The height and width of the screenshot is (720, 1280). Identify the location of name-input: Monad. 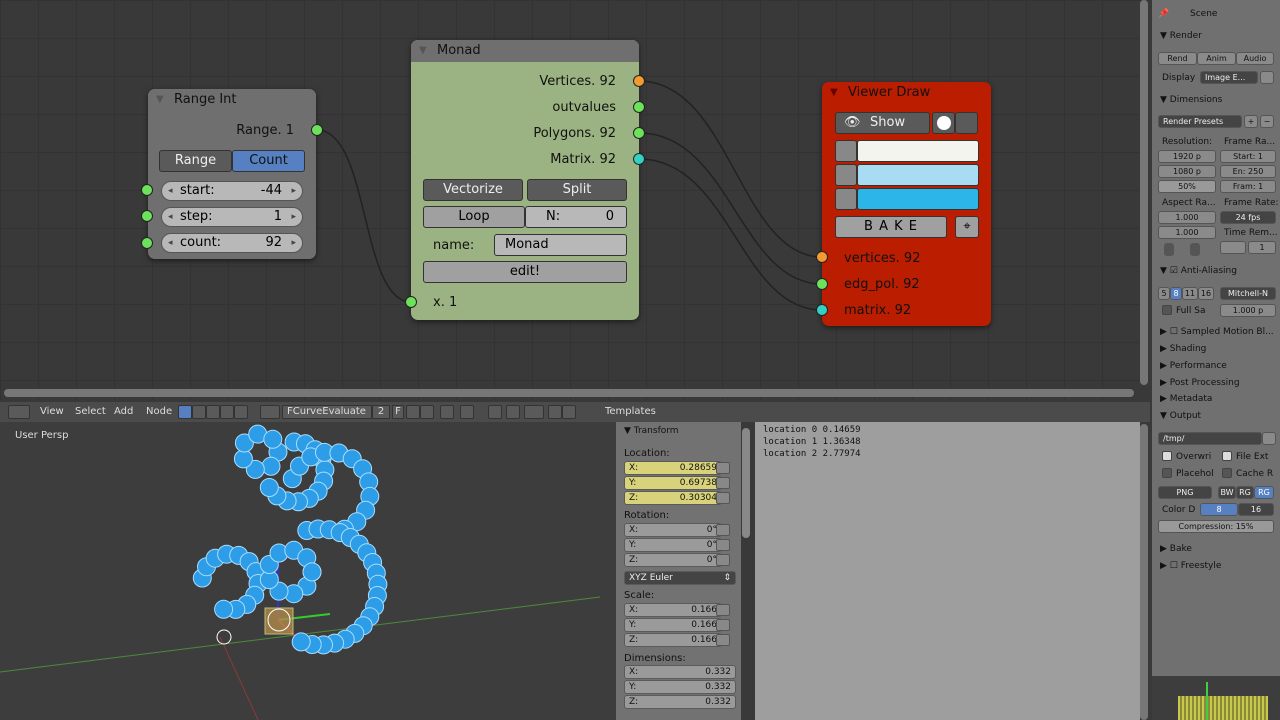
(560, 245).